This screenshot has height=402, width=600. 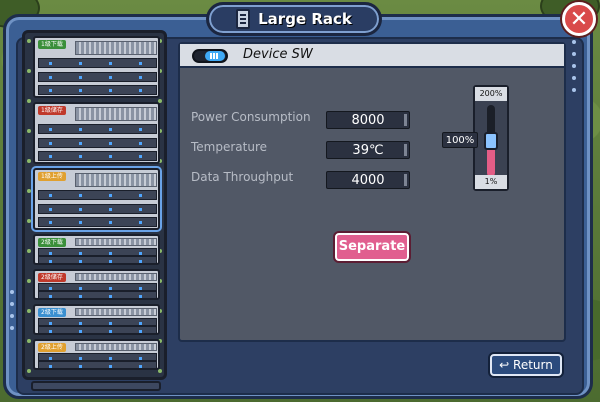 I want to click on device-power-toggle, so click(x=210, y=56).